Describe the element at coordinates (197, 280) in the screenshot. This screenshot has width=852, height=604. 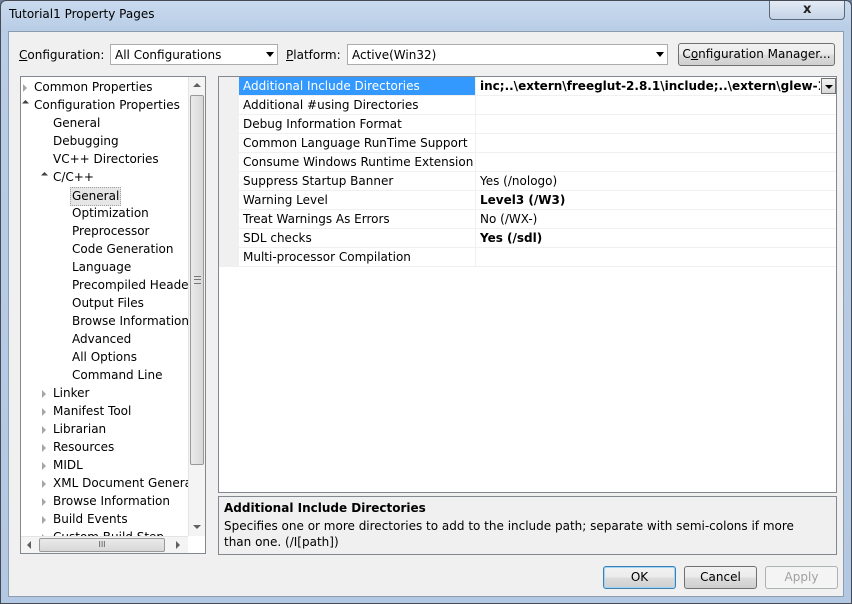
I see `scroll-thumb` at that location.